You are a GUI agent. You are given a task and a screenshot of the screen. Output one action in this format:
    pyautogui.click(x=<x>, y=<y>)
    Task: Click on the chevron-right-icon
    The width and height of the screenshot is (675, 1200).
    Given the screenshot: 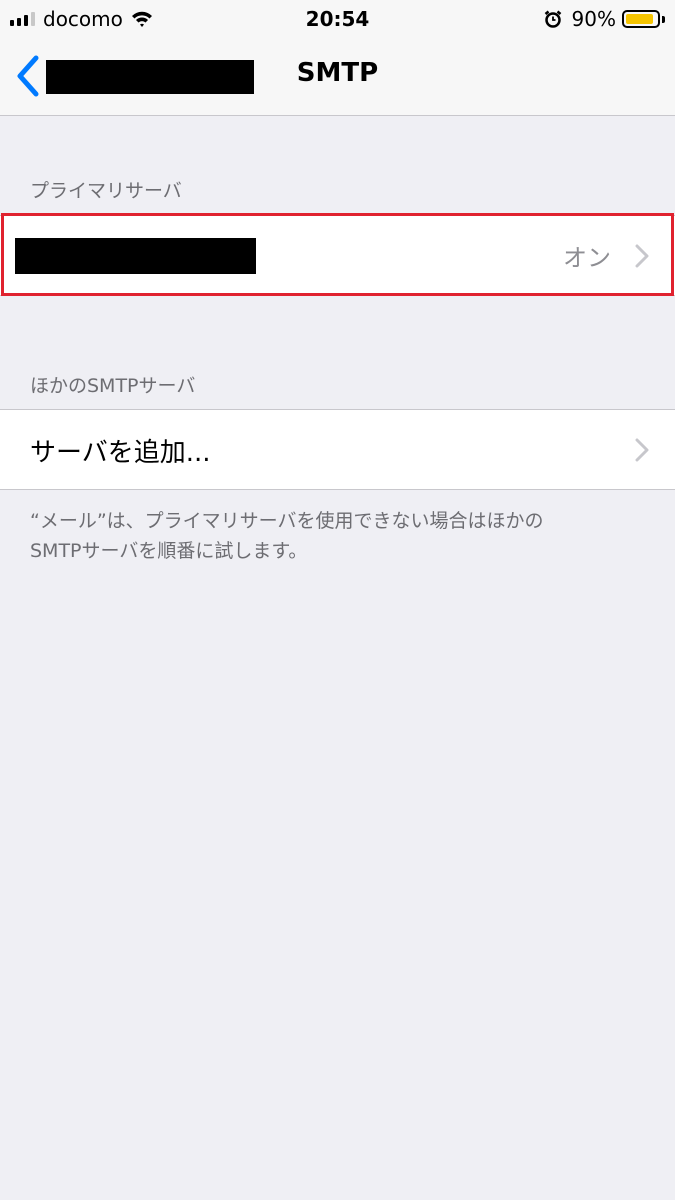 What is the action you would take?
    pyautogui.click(x=642, y=450)
    